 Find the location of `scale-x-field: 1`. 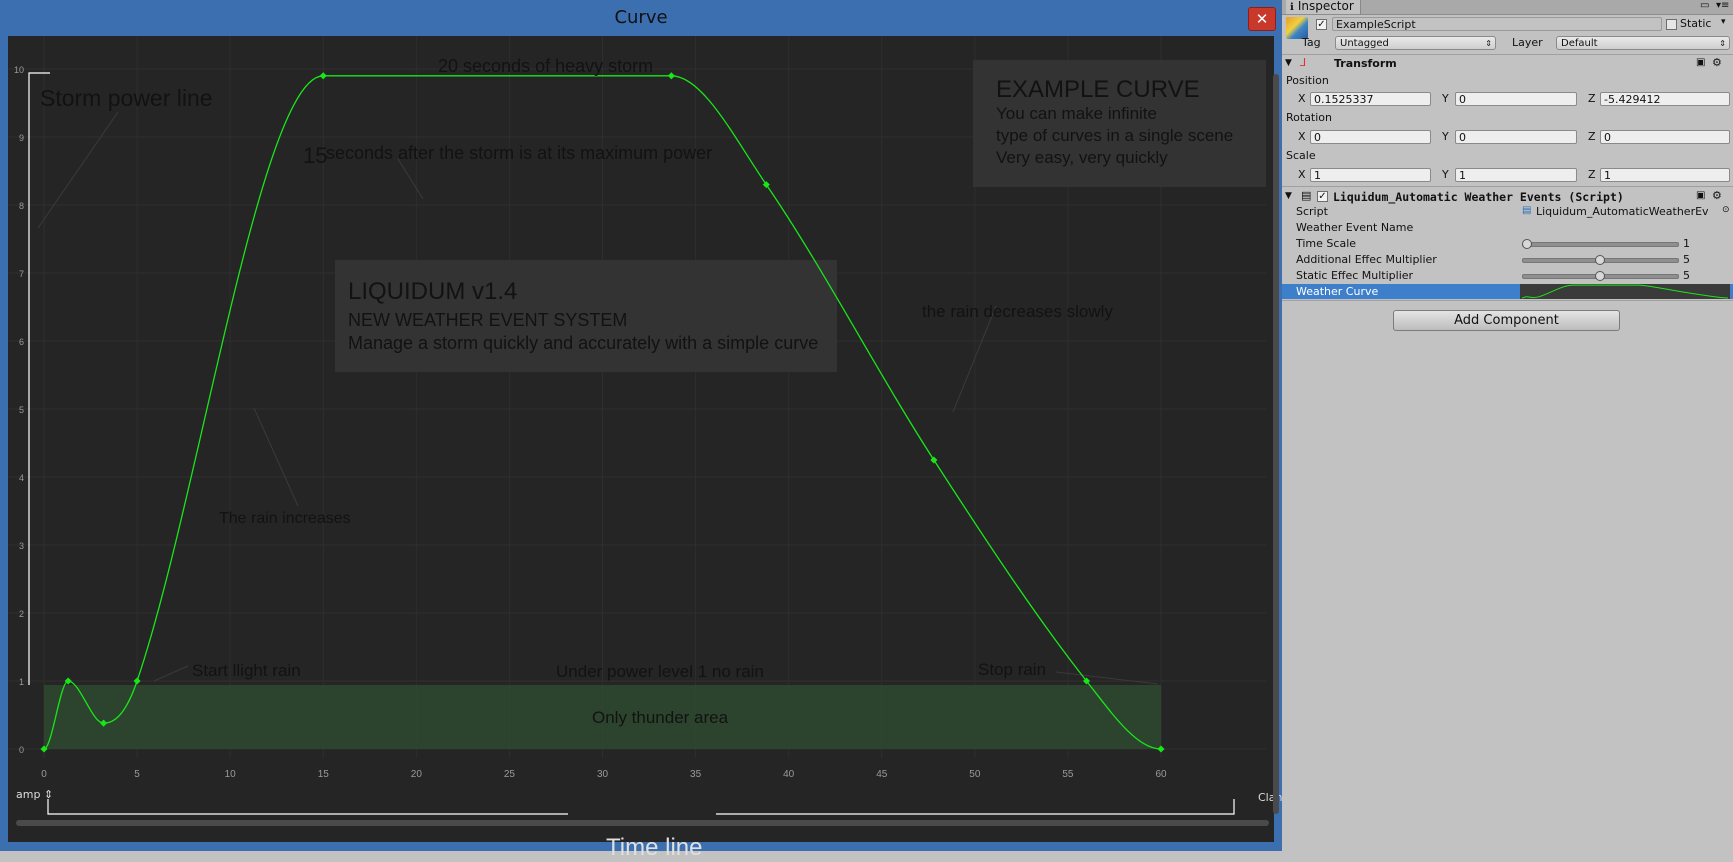

scale-x-field: 1 is located at coordinates (1370, 175).